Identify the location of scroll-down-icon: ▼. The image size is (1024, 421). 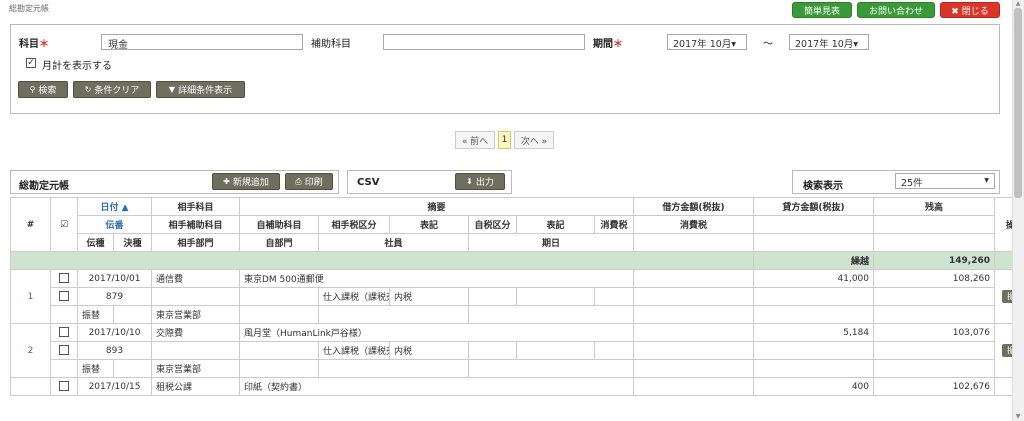
(1018, 417).